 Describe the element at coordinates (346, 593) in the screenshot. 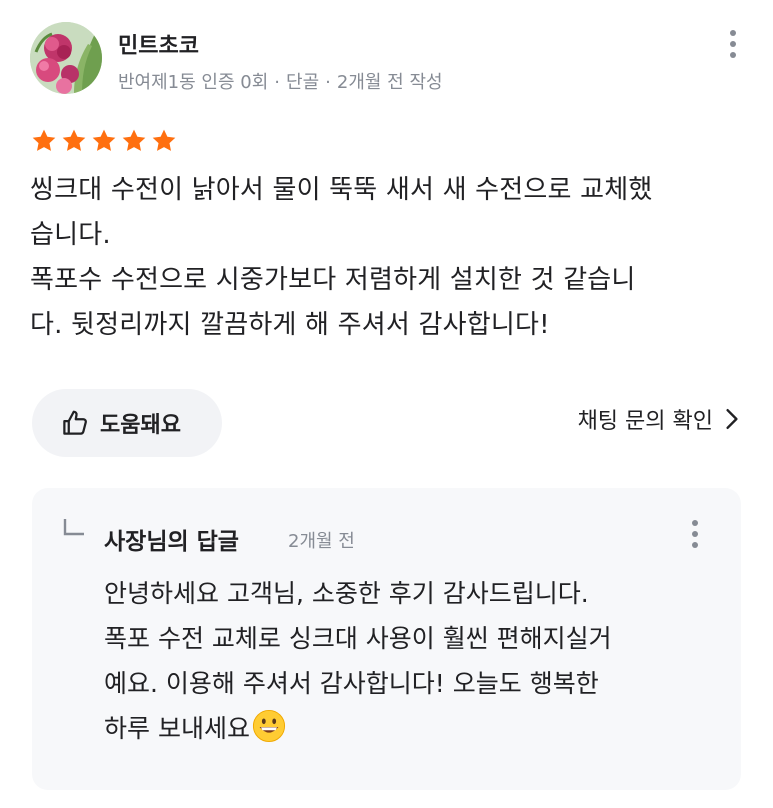

I see `reply-line: 안녕하세요 고객님, 소중한 후기 감사드립니다.` at that location.